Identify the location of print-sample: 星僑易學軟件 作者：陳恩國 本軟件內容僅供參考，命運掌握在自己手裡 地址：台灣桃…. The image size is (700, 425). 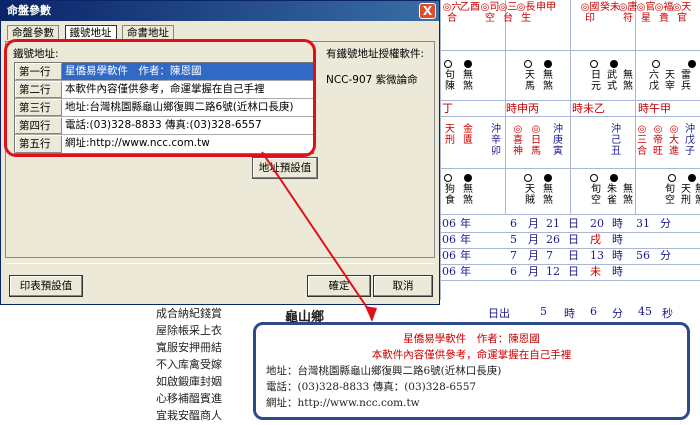
(471, 371).